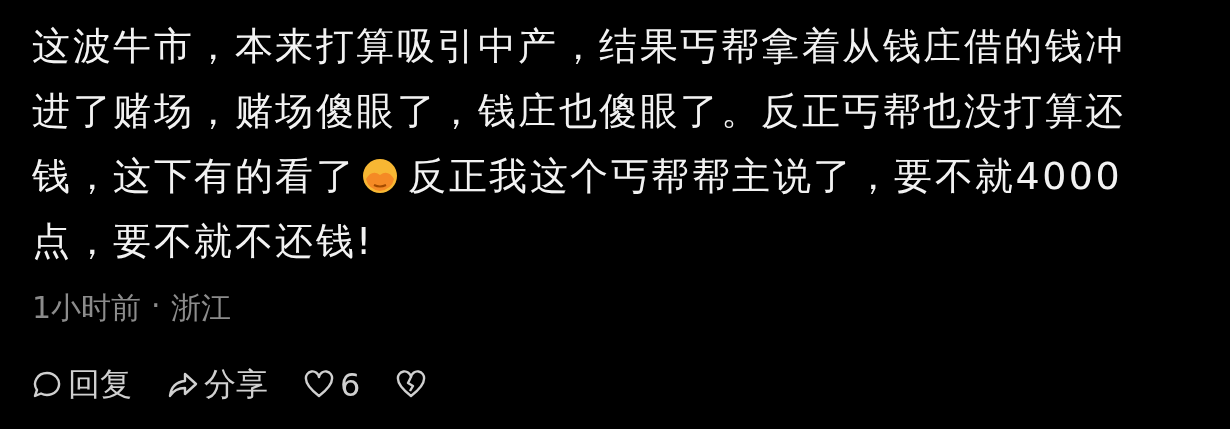 The image size is (1230, 429). What do you see at coordinates (194, 176) in the screenshot?
I see `comment-text: 钱，这下有的看了` at bounding box center [194, 176].